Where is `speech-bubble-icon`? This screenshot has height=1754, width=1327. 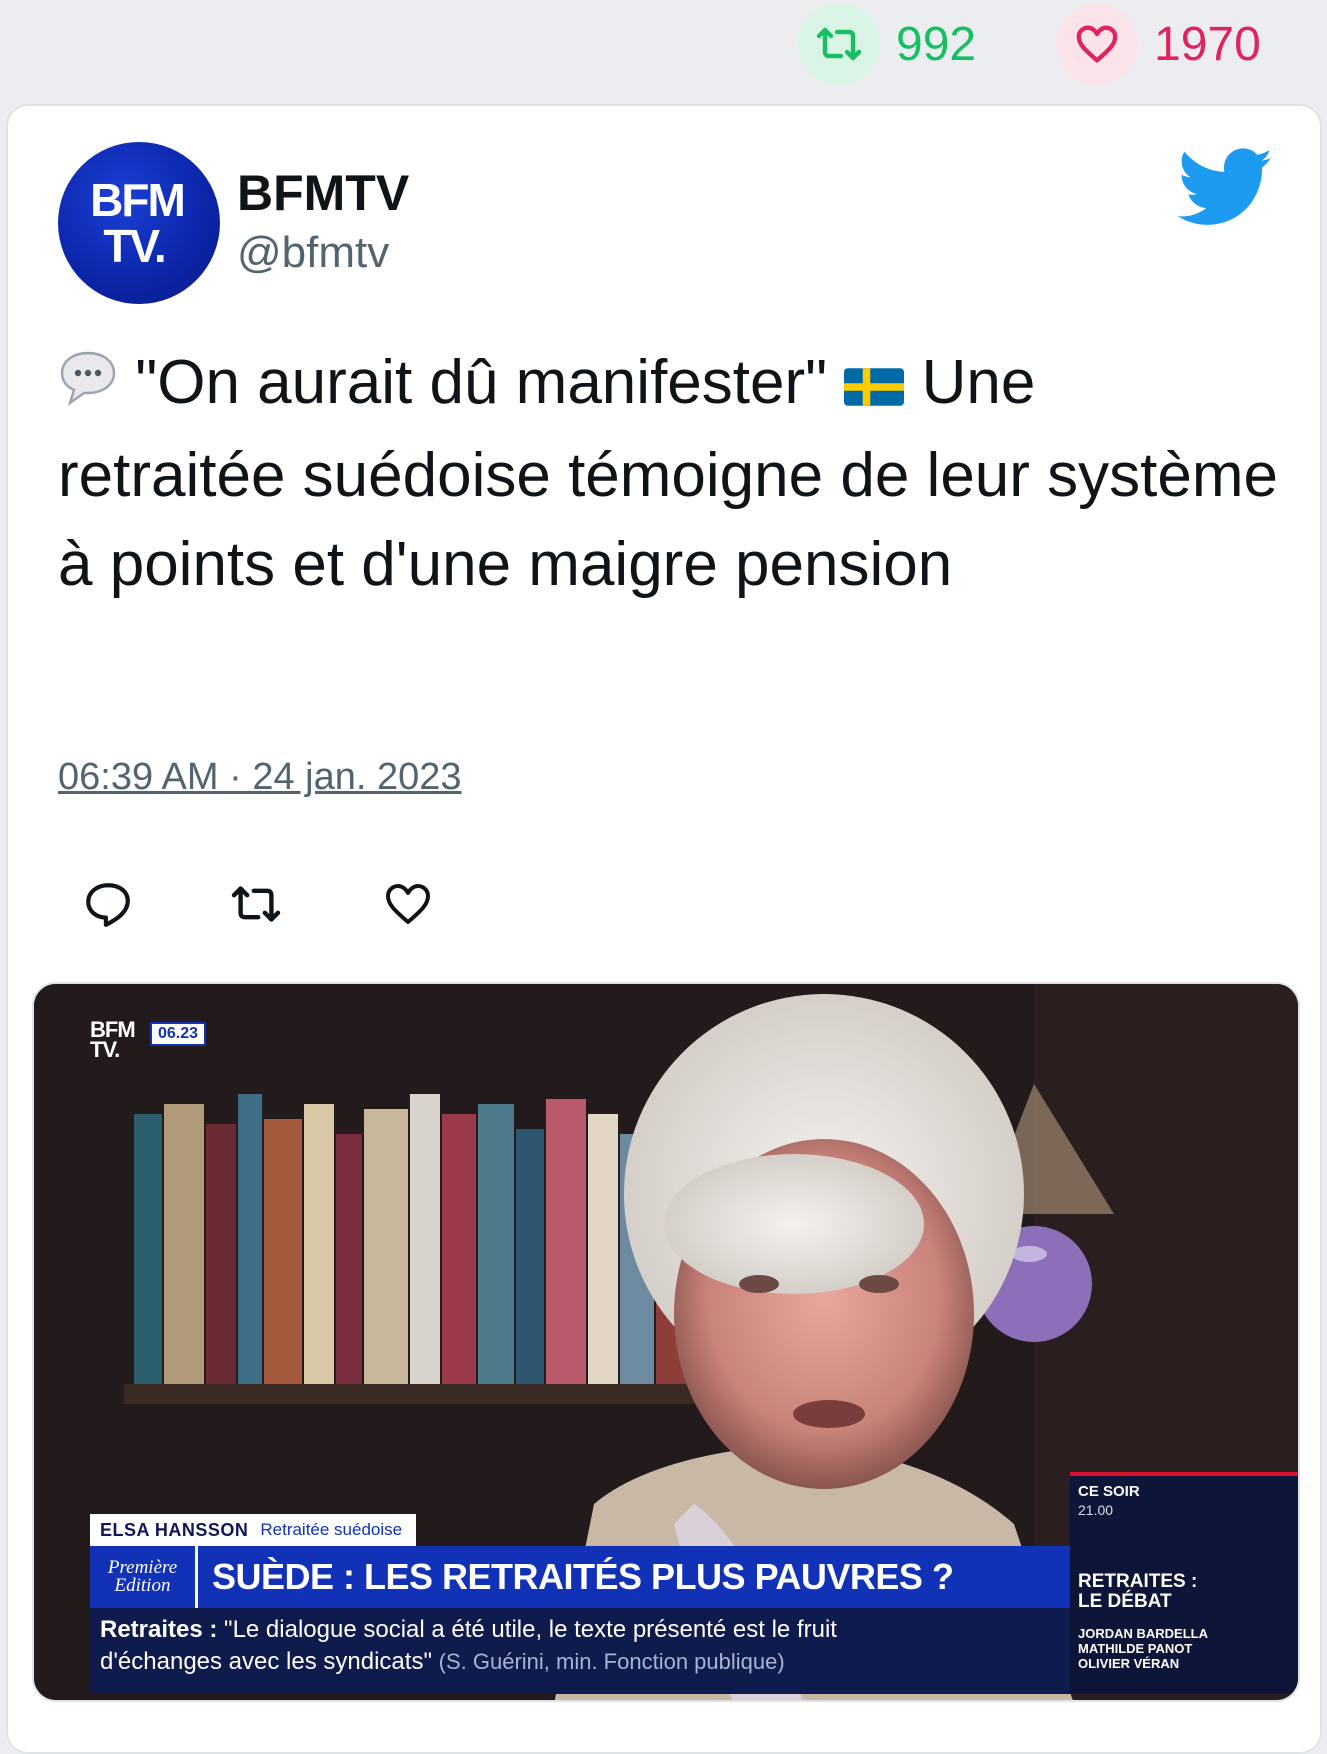 speech-bubble-icon is located at coordinates (88, 386).